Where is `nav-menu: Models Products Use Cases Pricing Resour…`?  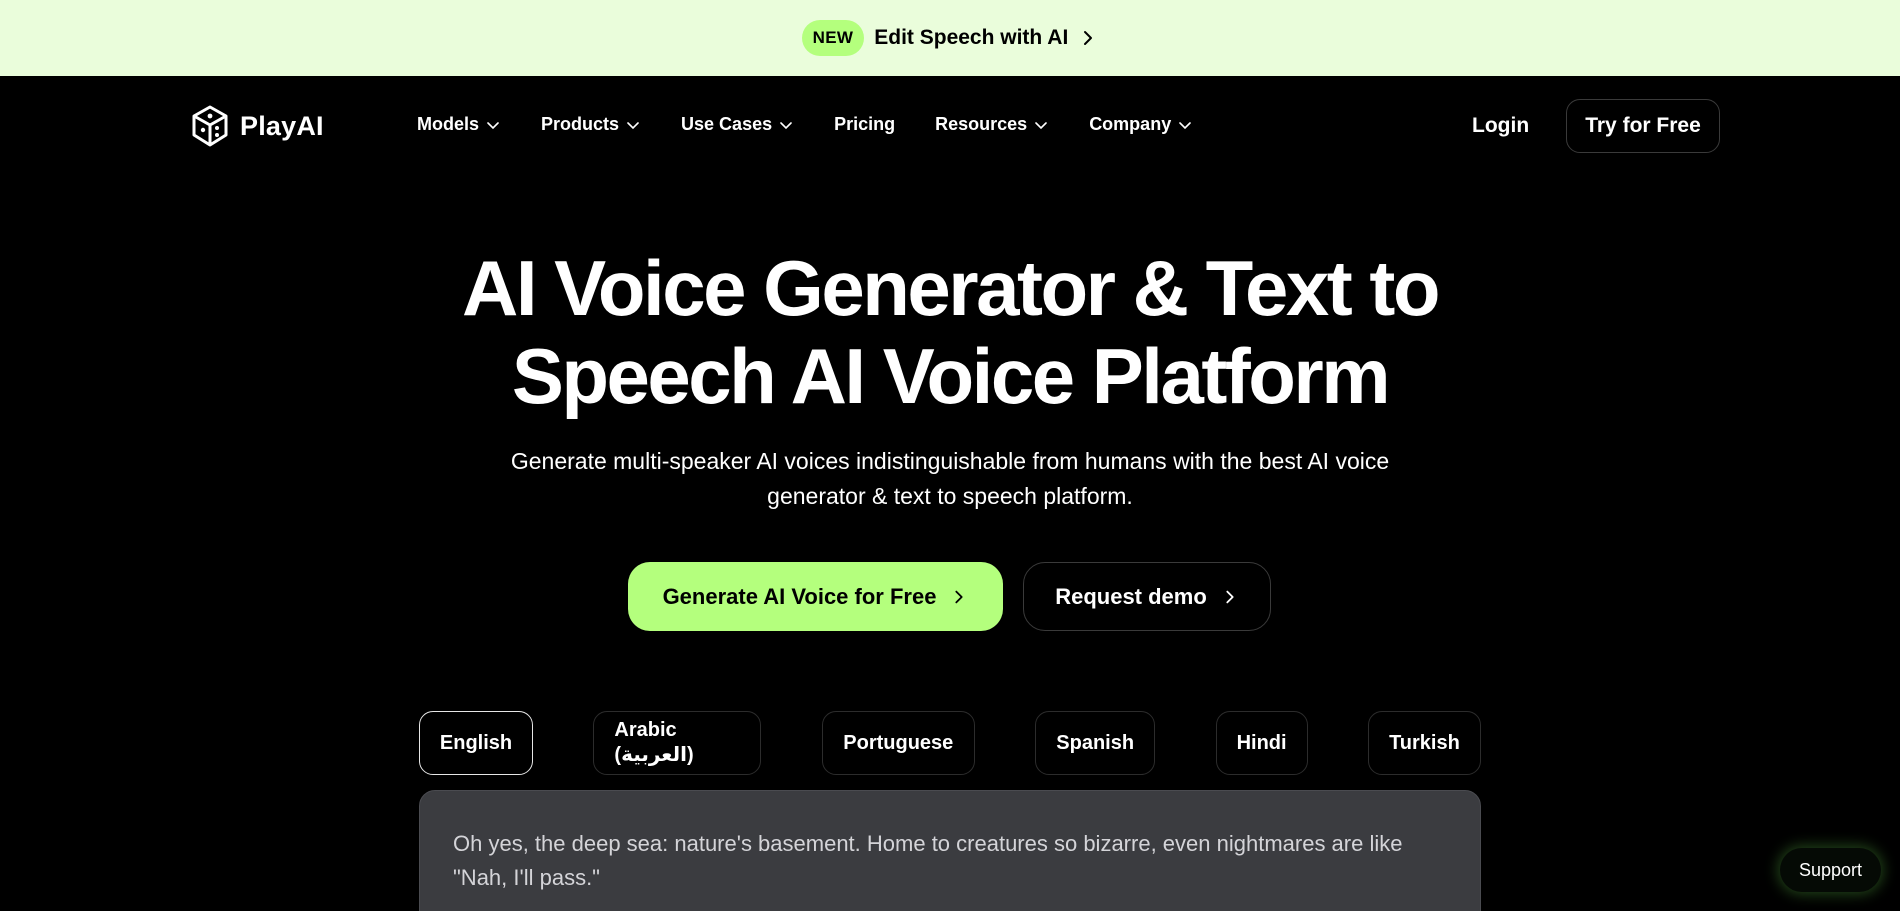
nav-menu: Models Products Use Cases Pricing Resour… is located at coordinates (825, 124).